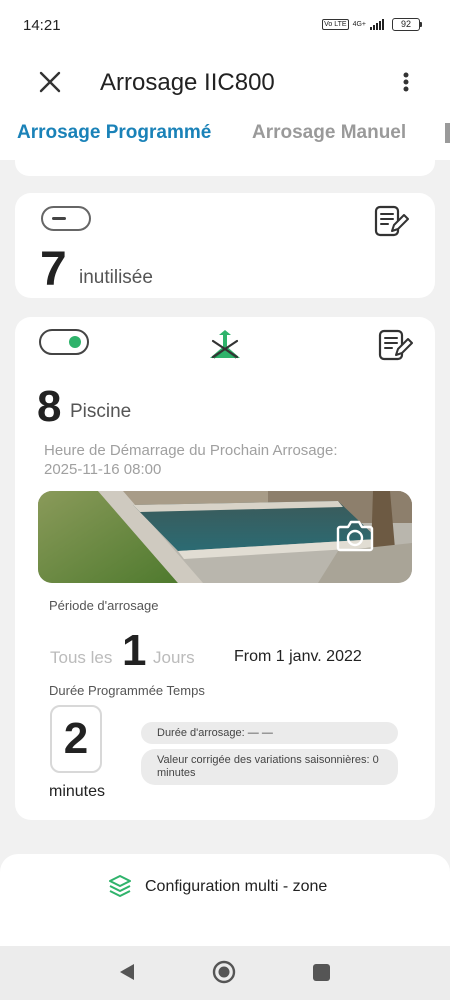 This screenshot has width=450, height=1000. I want to click on network-type: 4G+, so click(359, 24).